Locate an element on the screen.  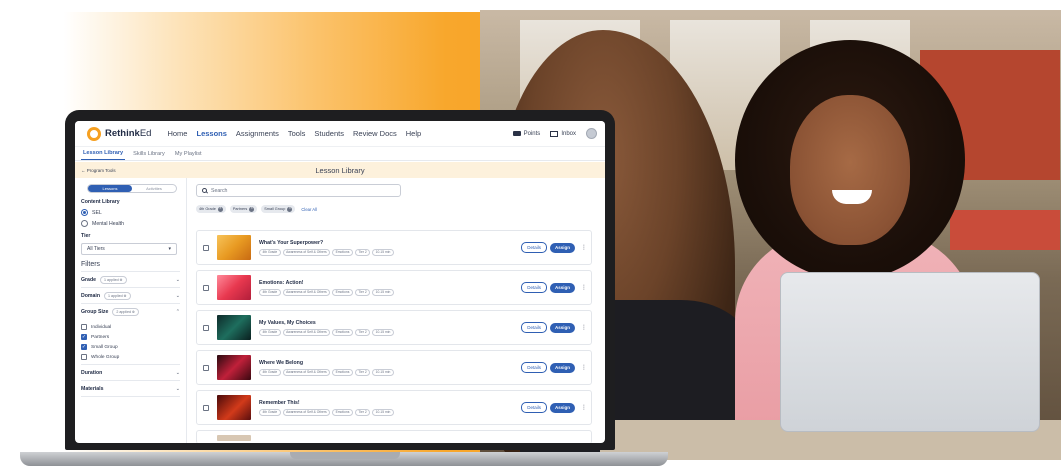
tab-my-playlist: My Playlist is located at coordinates (188, 155).